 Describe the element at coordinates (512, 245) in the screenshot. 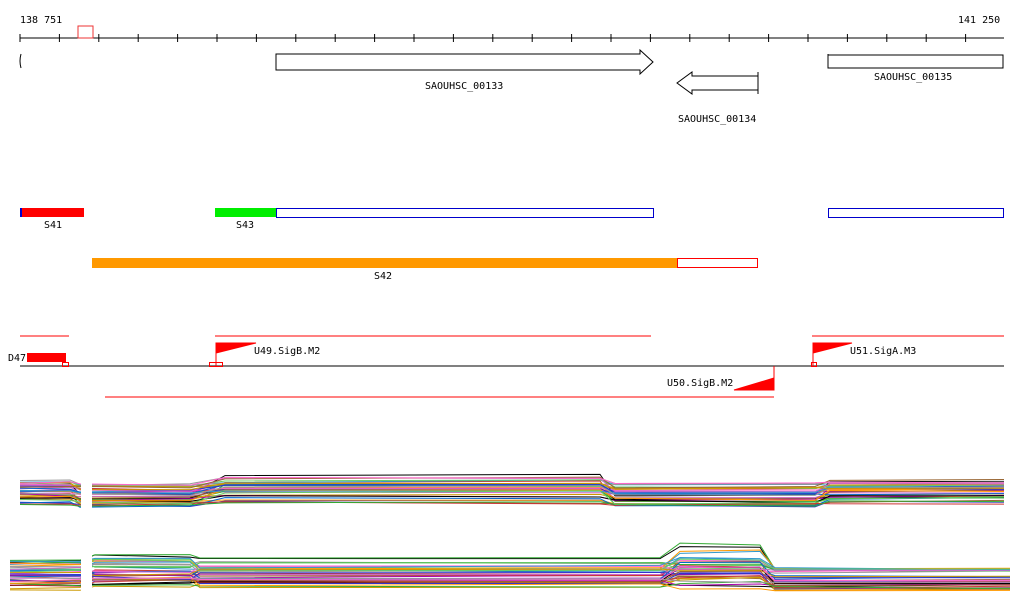

I see `segment-track: S41 S43 S42` at that location.